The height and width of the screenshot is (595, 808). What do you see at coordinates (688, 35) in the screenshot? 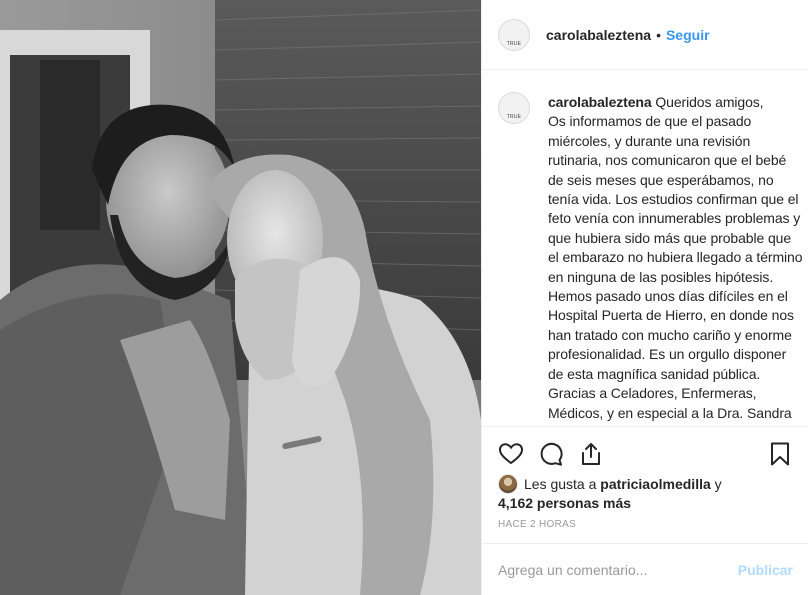
I see `follow-button: Seguir` at bounding box center [688, 35].